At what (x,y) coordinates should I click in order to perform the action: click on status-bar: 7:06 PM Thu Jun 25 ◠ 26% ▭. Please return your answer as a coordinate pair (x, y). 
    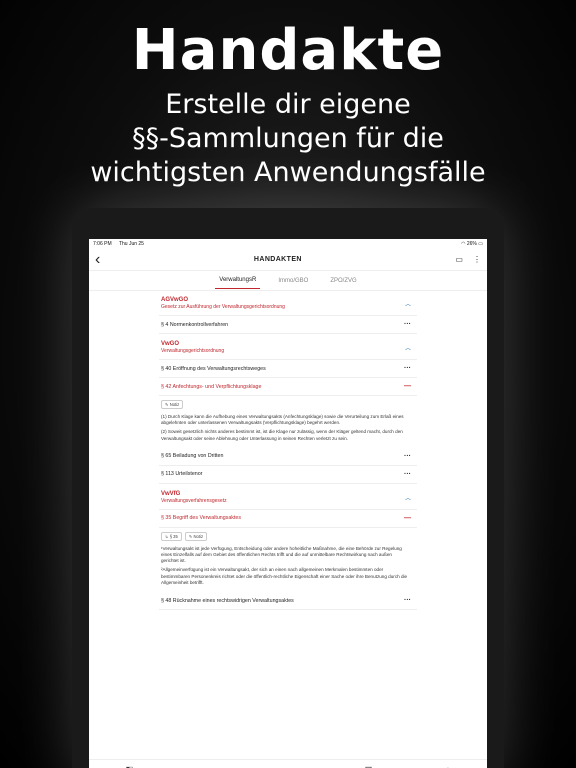
    Looking at the image, I should click on (288, 244).